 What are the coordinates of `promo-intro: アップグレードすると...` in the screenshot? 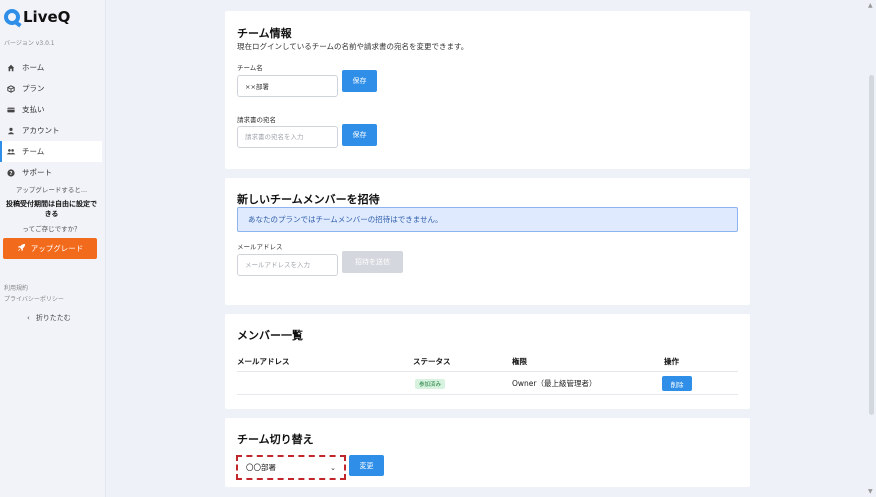 It's located at (51, 190).